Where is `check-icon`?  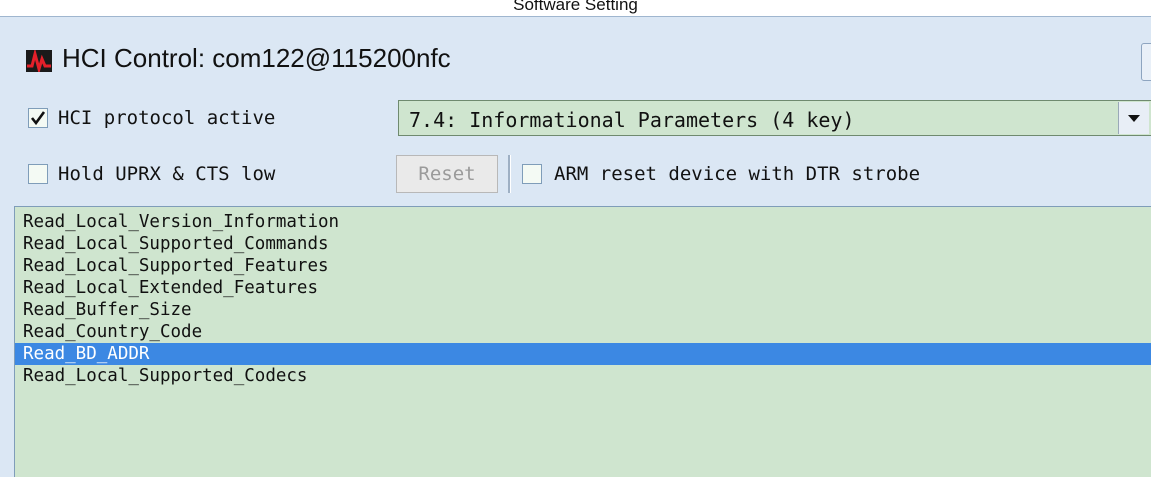
check-icon is located at coordinates (38, 118).